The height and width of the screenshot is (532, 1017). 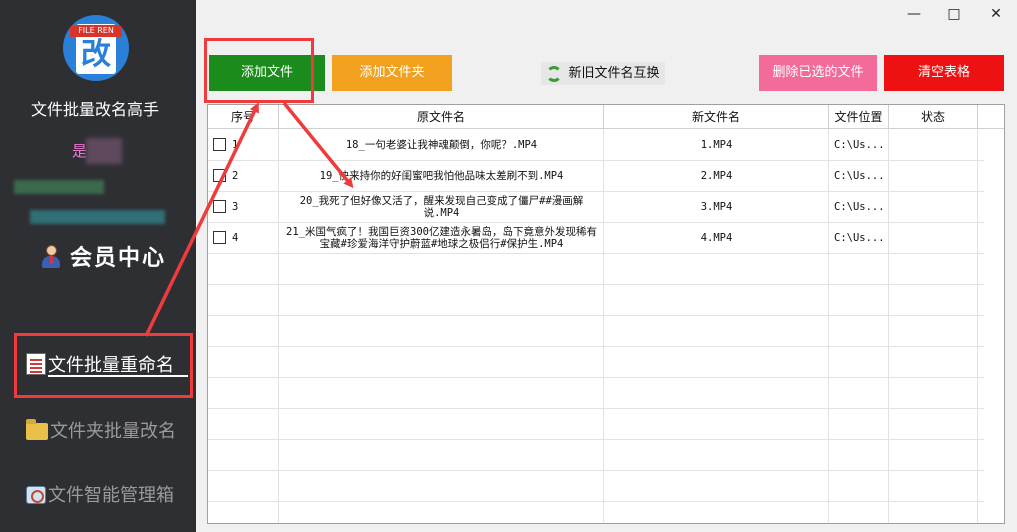 What do you see at coordinates (716, 175) in the screenshot?
I see `row-new-name: 2.MP4` at bounding box center [716, 175].